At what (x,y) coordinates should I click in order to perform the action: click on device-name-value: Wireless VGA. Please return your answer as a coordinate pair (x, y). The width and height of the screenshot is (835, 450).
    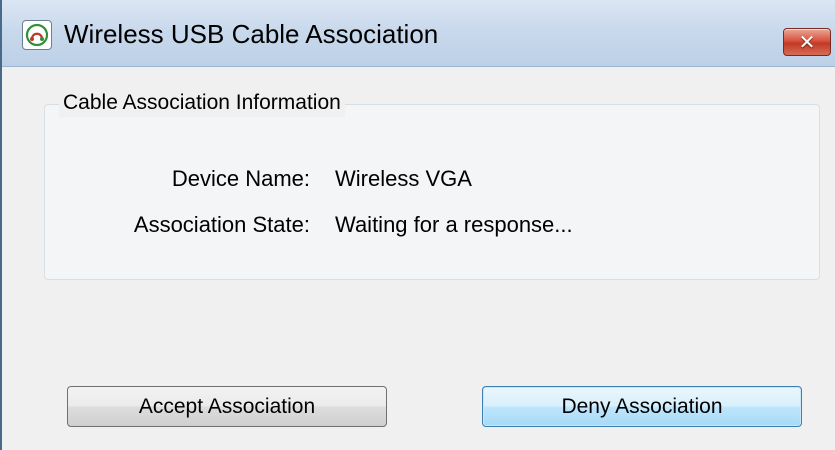
    Looking at the image, I should click on (403, 178).